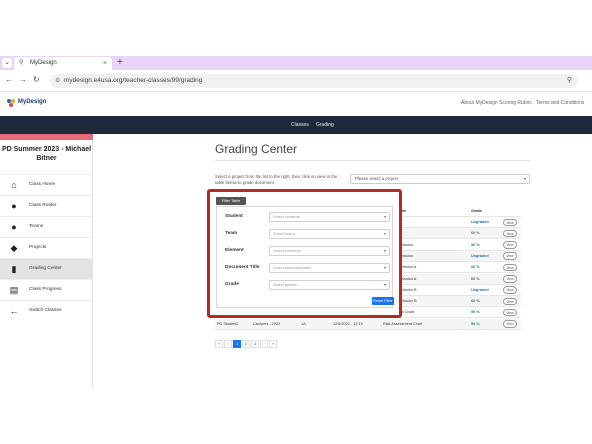 This screenshot has height=444, width=592. Describe the element at coordinates (403, 323) in the screenshot. I see `cell-title: Risk Assessment Chart` at that location.